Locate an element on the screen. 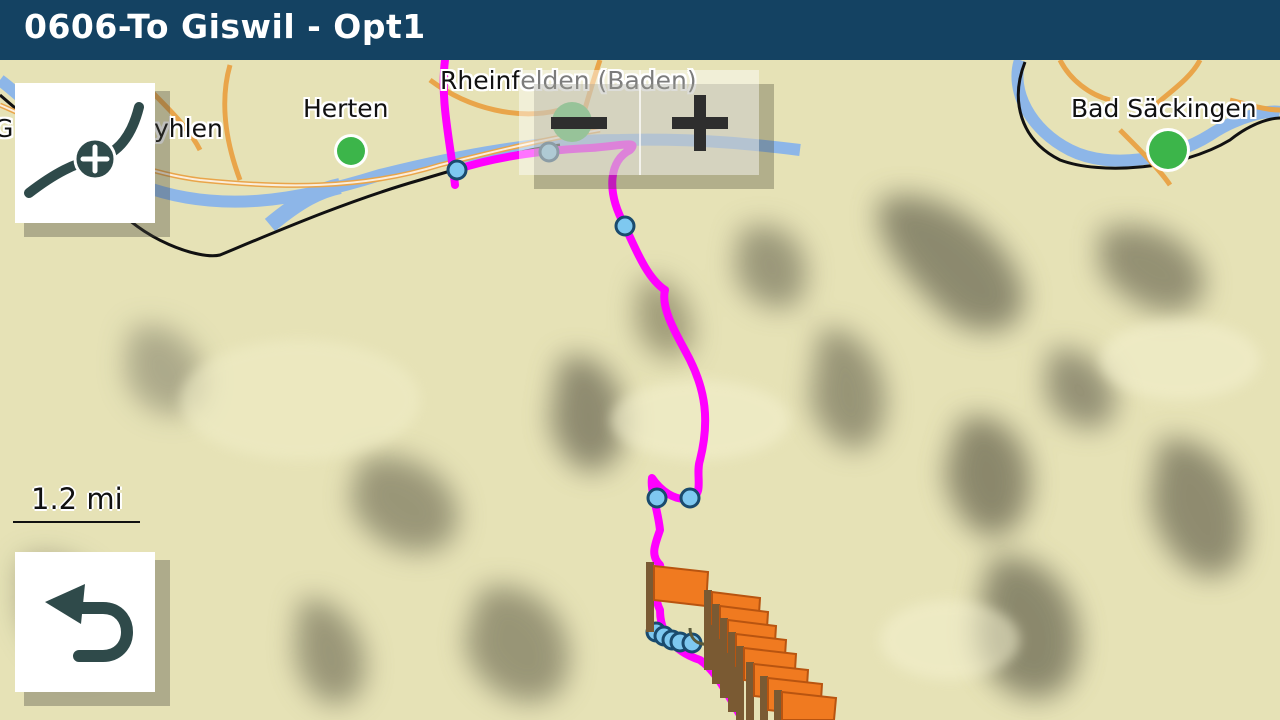 This screenshot has height=720, width=1280. curve-plus-icon is located at coordinates (84, 150).